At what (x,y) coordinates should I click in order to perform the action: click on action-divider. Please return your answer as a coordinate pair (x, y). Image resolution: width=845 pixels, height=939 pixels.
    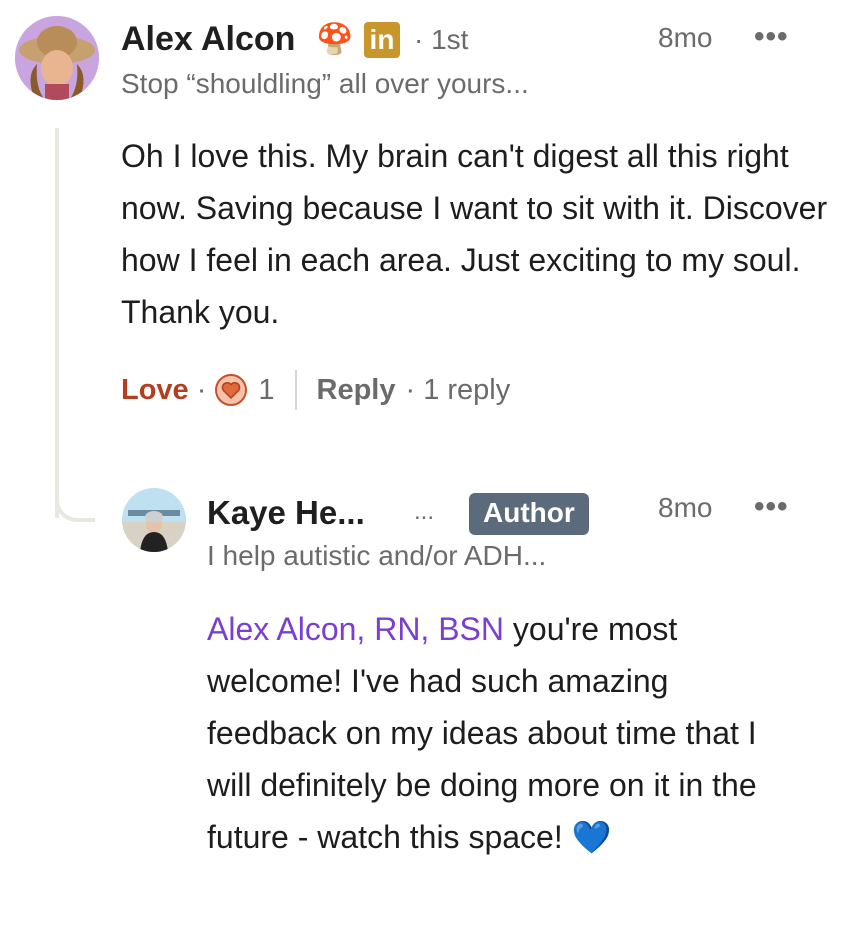
    Looking at the image, I should click on (295, 390).